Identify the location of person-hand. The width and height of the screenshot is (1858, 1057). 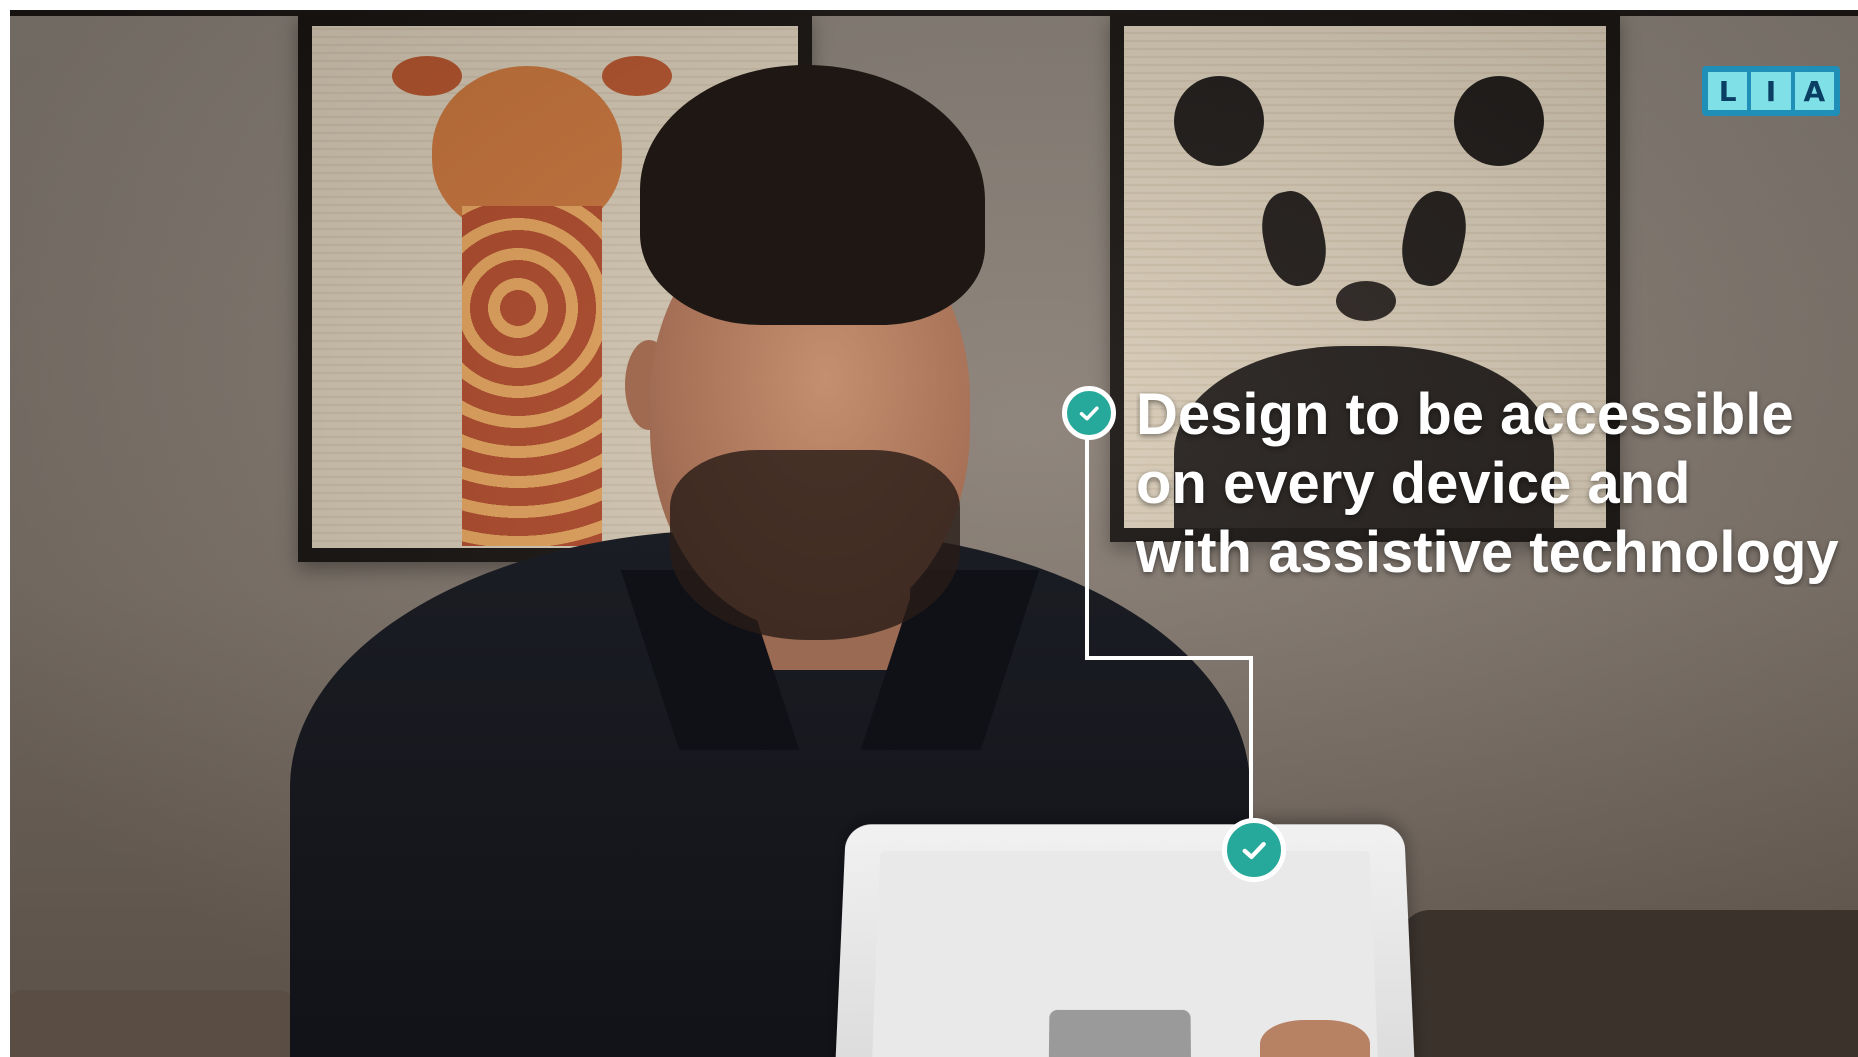
(1315, 1038).